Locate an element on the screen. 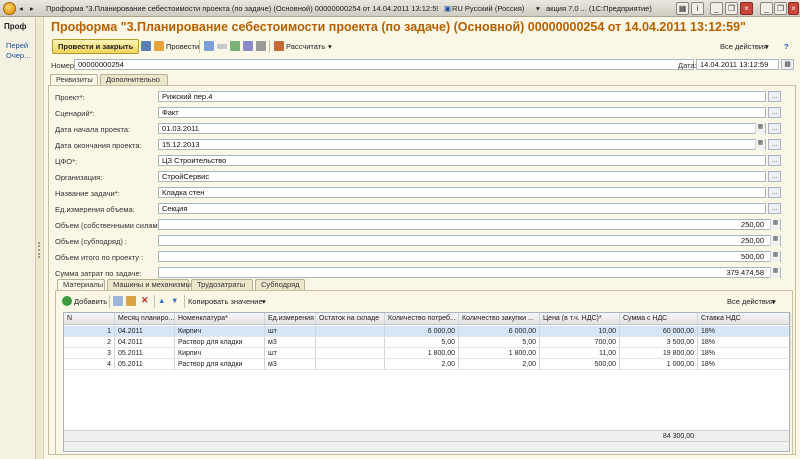 The image size is (800, 459). project-field: Рижский пер.4 is located at coordinates (462, 96).